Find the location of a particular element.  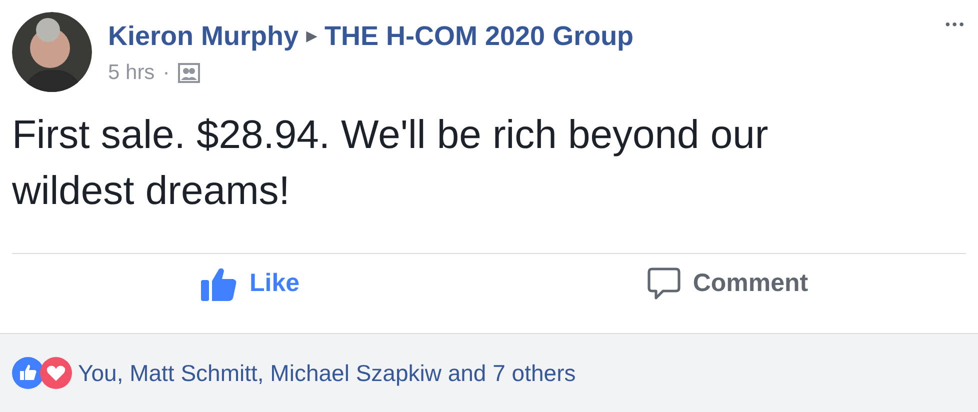

author-name: Kieron Murphy is located at coordinates (203, 36).